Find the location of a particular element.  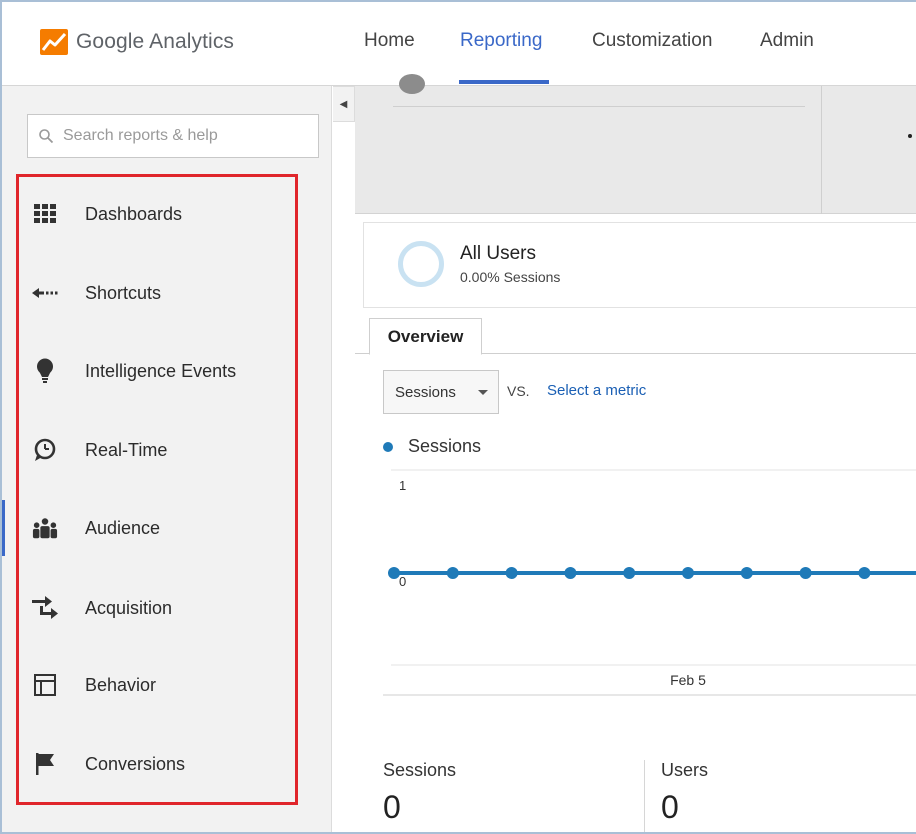

metric-divider is located at coordinates (644, 796).